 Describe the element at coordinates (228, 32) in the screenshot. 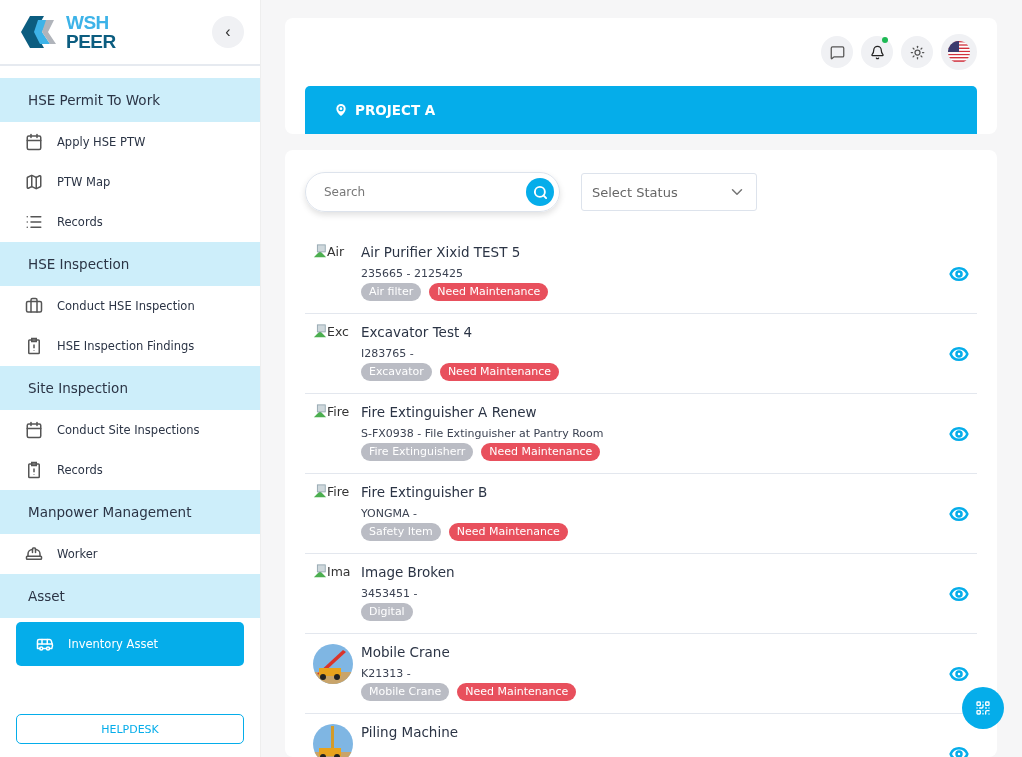

I see `collapse-button: ‹` at that location.